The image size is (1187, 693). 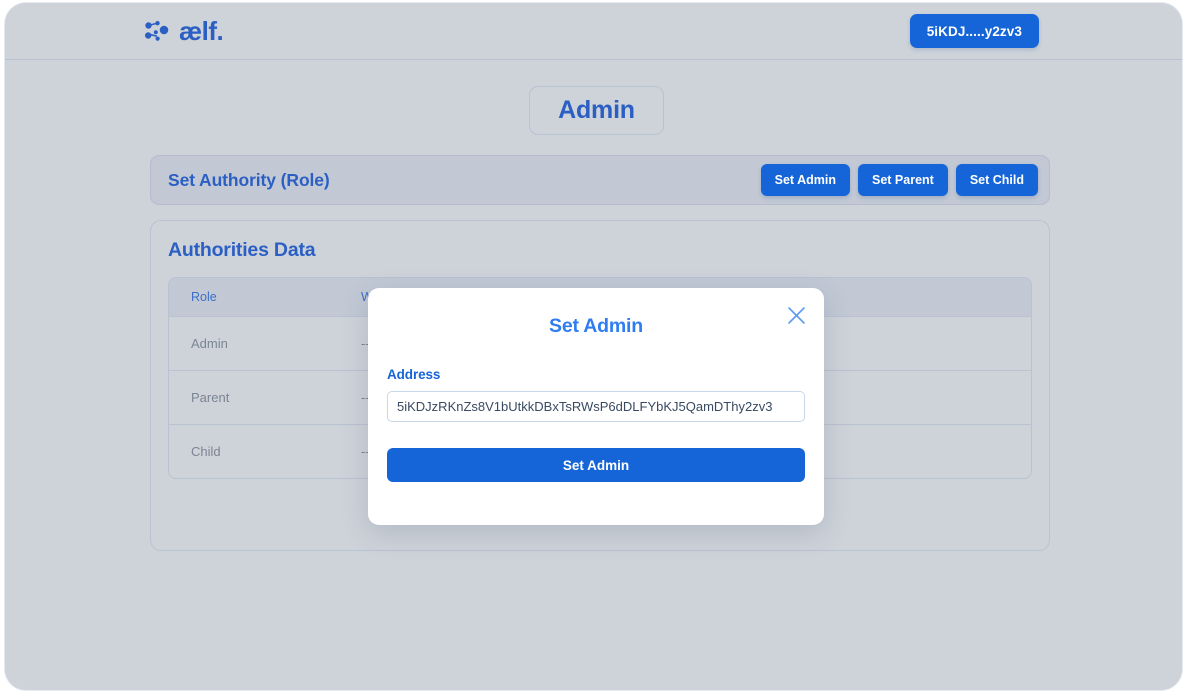 I want to click on set-child-button: Set Child, so click(x=996, y=180).